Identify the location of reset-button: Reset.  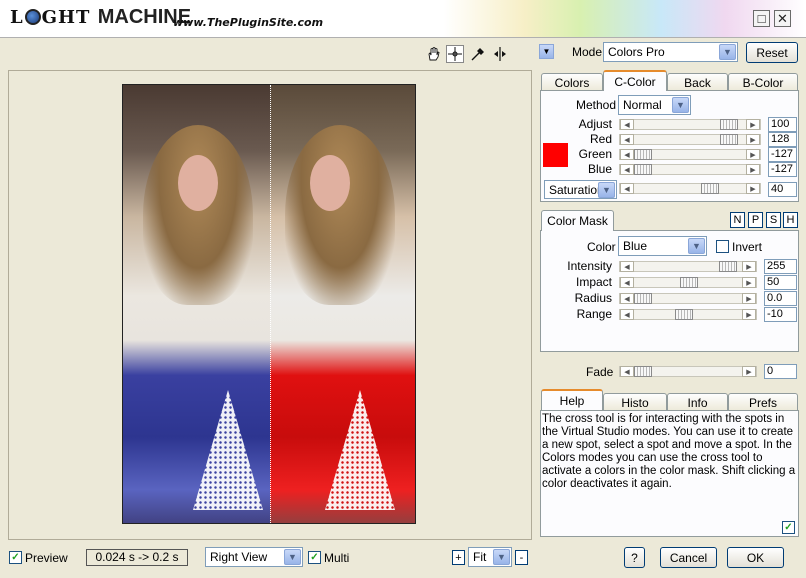
(772, 52).